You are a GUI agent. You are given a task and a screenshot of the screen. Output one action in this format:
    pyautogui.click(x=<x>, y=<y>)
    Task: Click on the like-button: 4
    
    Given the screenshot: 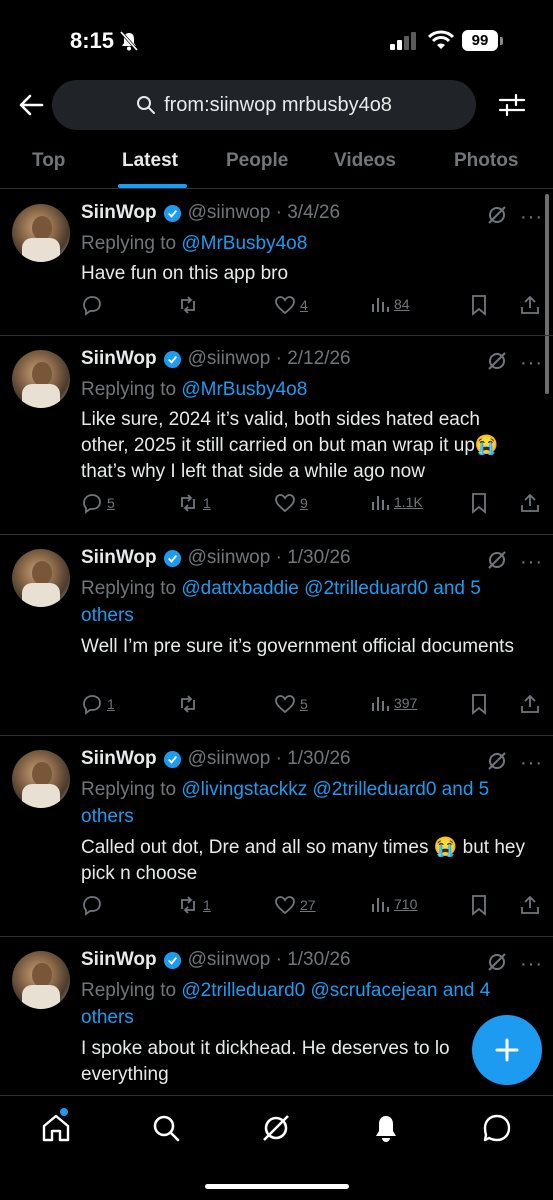 What is the action you would take?
    pyautogui.click(x=291, y=305)
    